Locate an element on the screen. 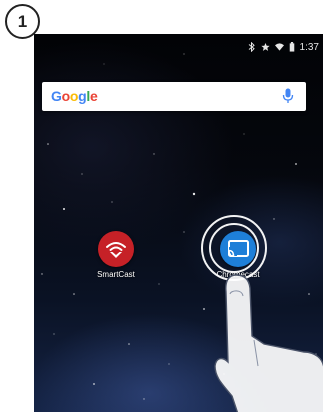 This screenshot has height=412, width=323. status-bar: 1:37 is located at coordinates (283, 47).